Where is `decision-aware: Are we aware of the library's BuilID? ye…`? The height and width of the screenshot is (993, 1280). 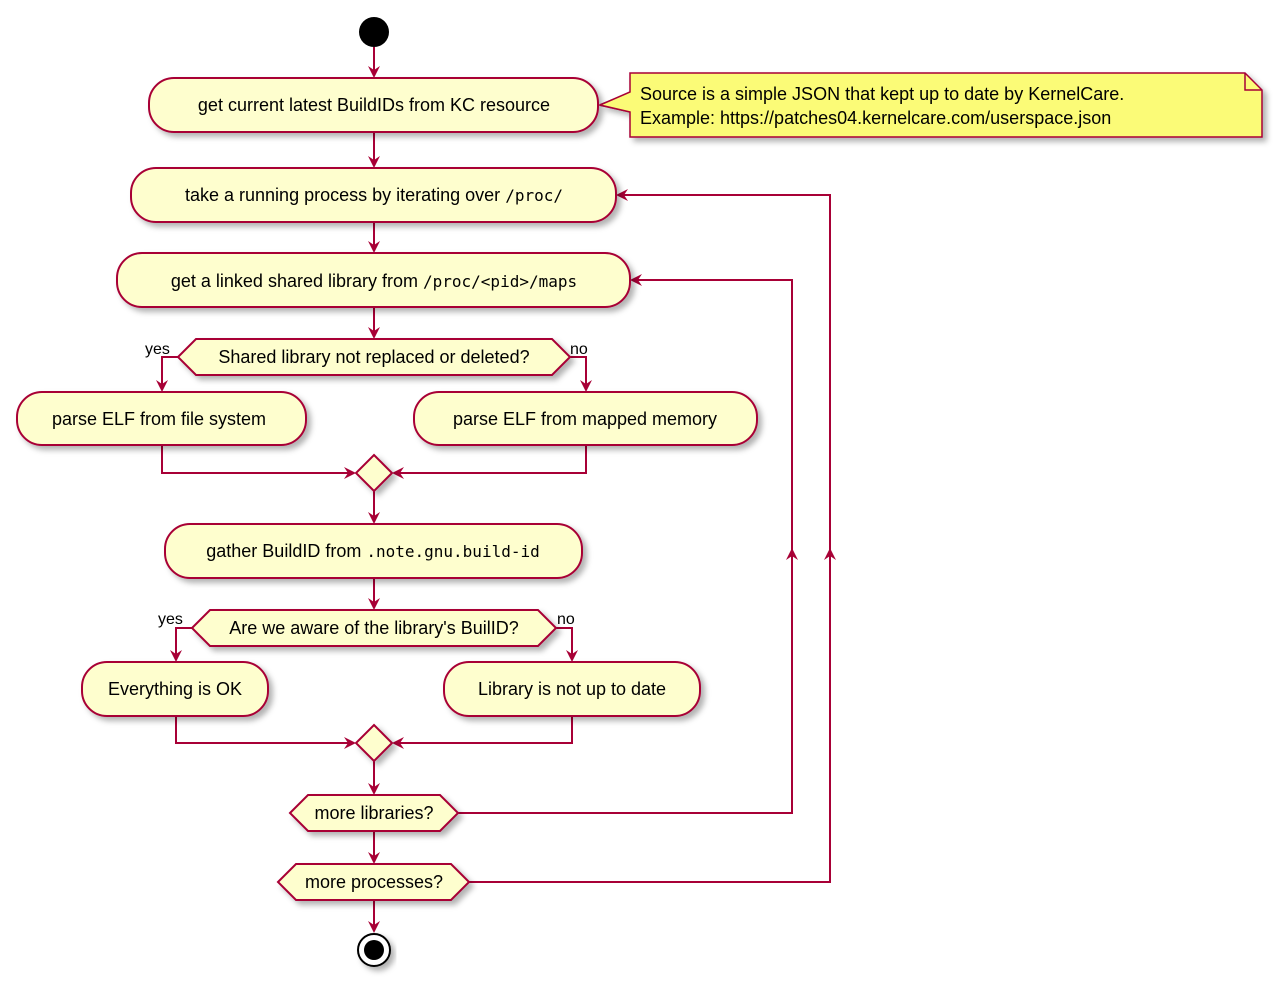
decision-aware: Are we aware of the library's BuilID? ye… is located at coordinates (366, 628).